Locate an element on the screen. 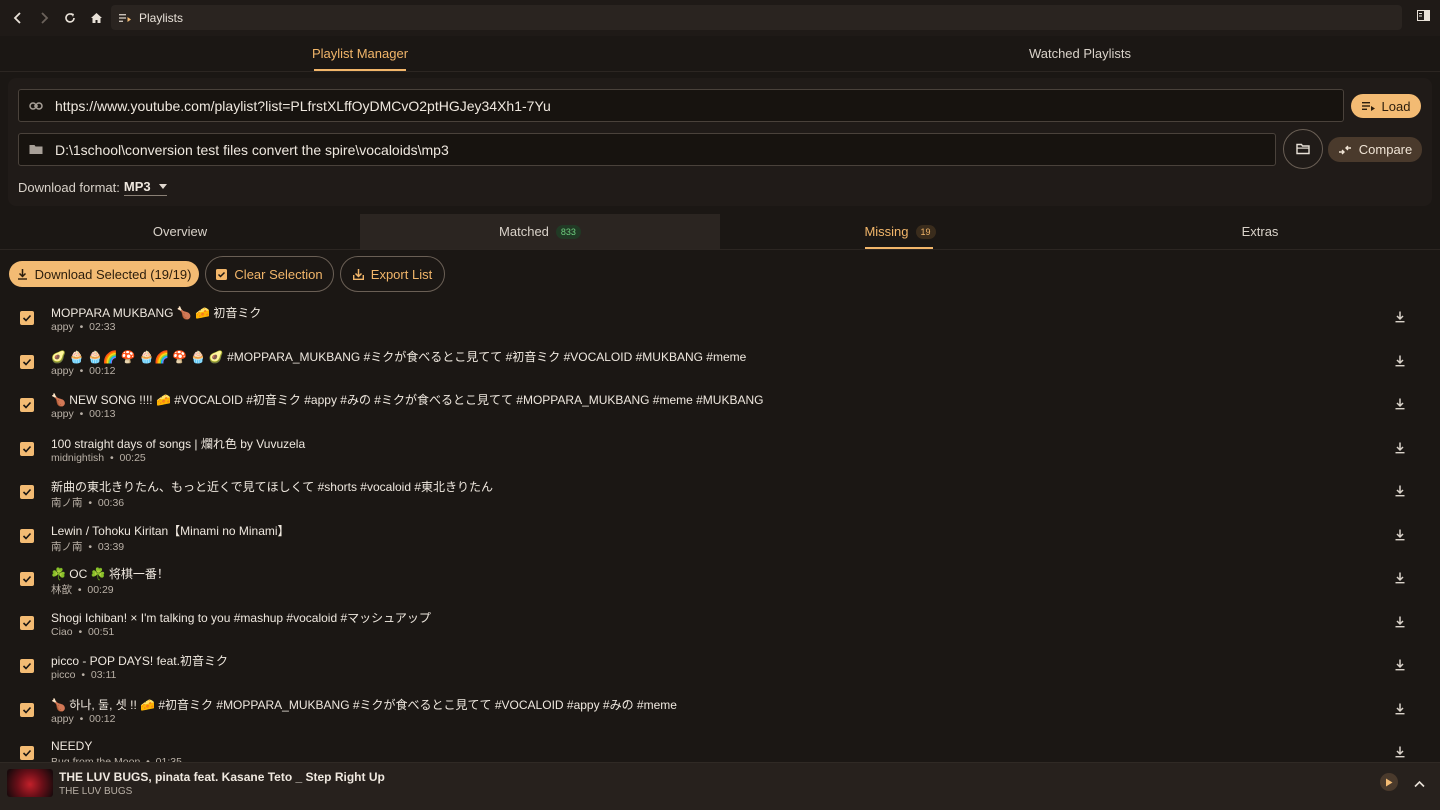  track-row: NEEDY Bug from the Moon • 01:35 is located at coordinates (720, 748).